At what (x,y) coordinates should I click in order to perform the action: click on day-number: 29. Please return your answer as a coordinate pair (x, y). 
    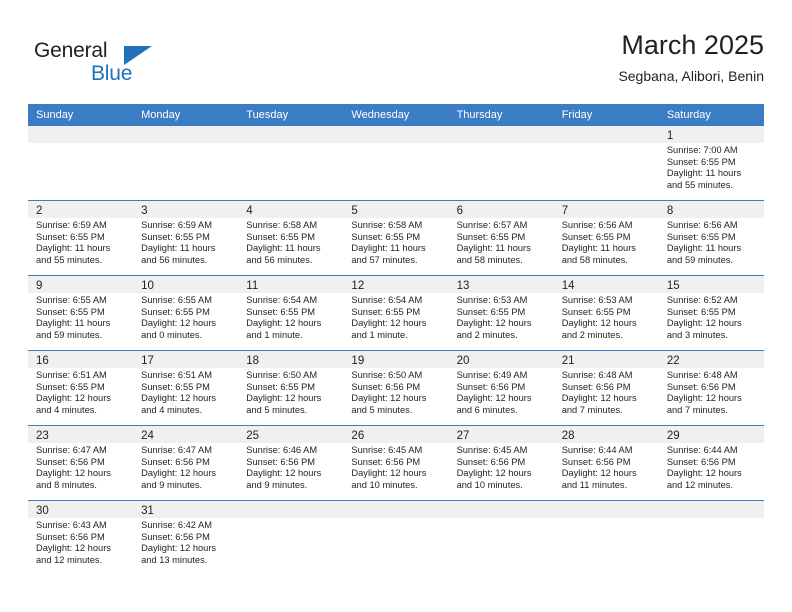
    Looking at the image, I should click on (673, 436).